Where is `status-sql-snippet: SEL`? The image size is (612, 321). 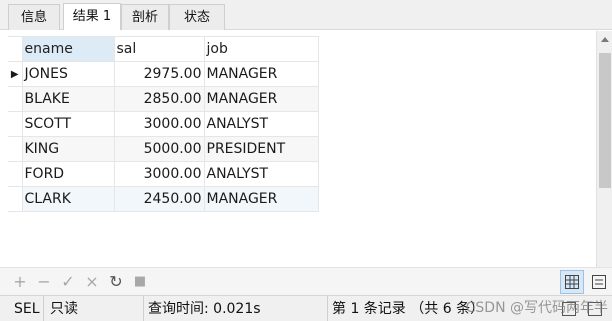 status-sql-snippet: SEL is located at coordinates (27, 308).